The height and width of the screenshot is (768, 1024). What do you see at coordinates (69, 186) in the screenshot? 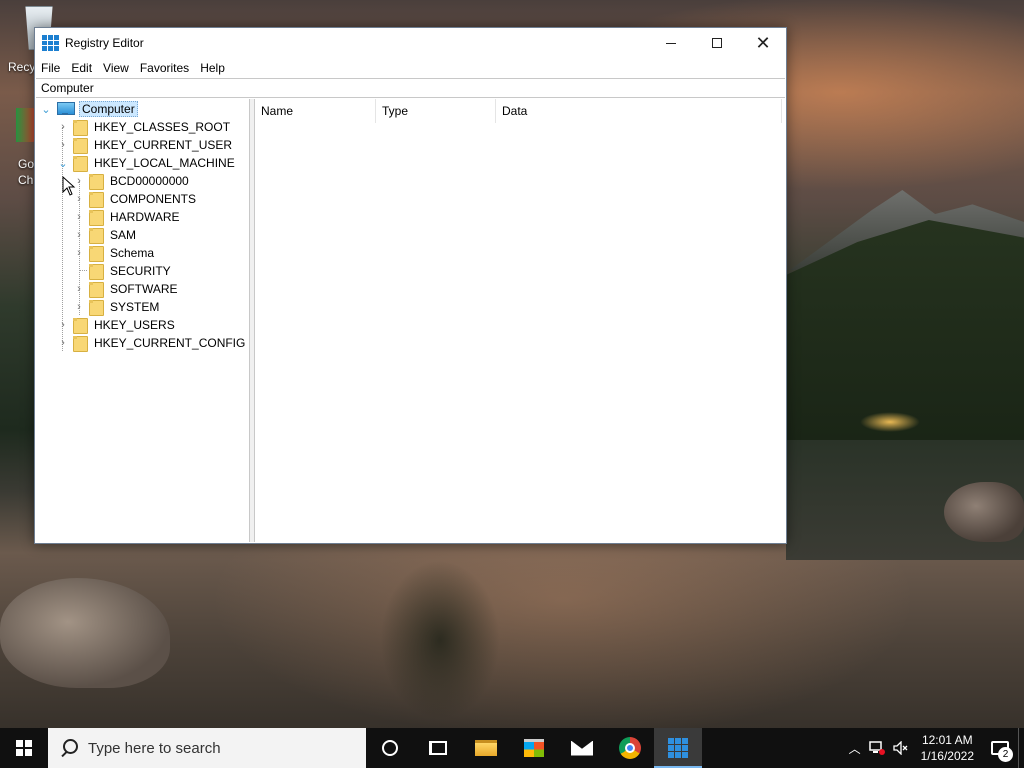
I see `mouse-cursor-icon` at bounding box center [69, 186].